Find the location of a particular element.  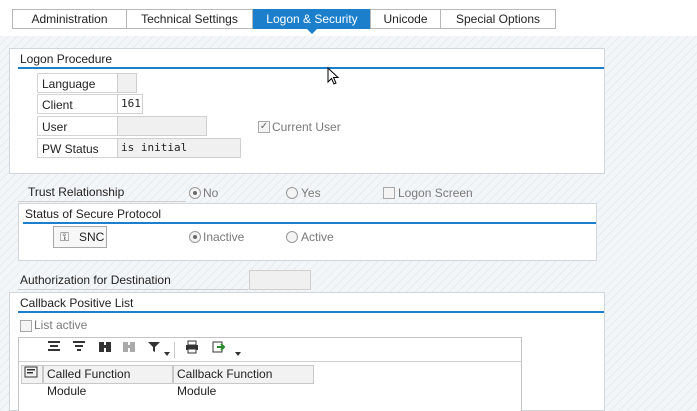

find-icon is located at coordinates (105, 350).